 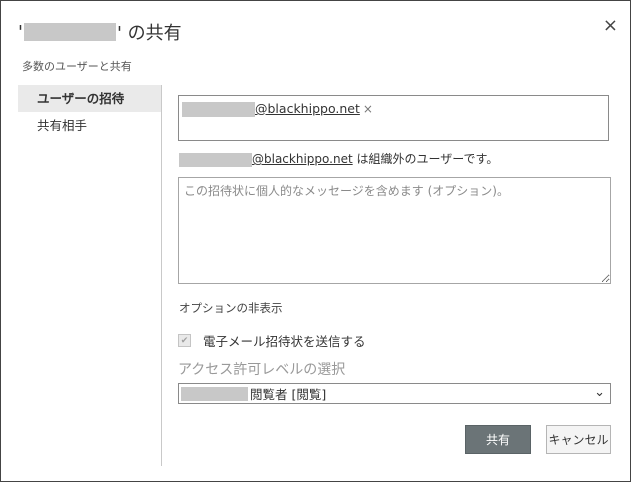 I want to click on cancel-button: キャンセル, so click(x=578, y=439).